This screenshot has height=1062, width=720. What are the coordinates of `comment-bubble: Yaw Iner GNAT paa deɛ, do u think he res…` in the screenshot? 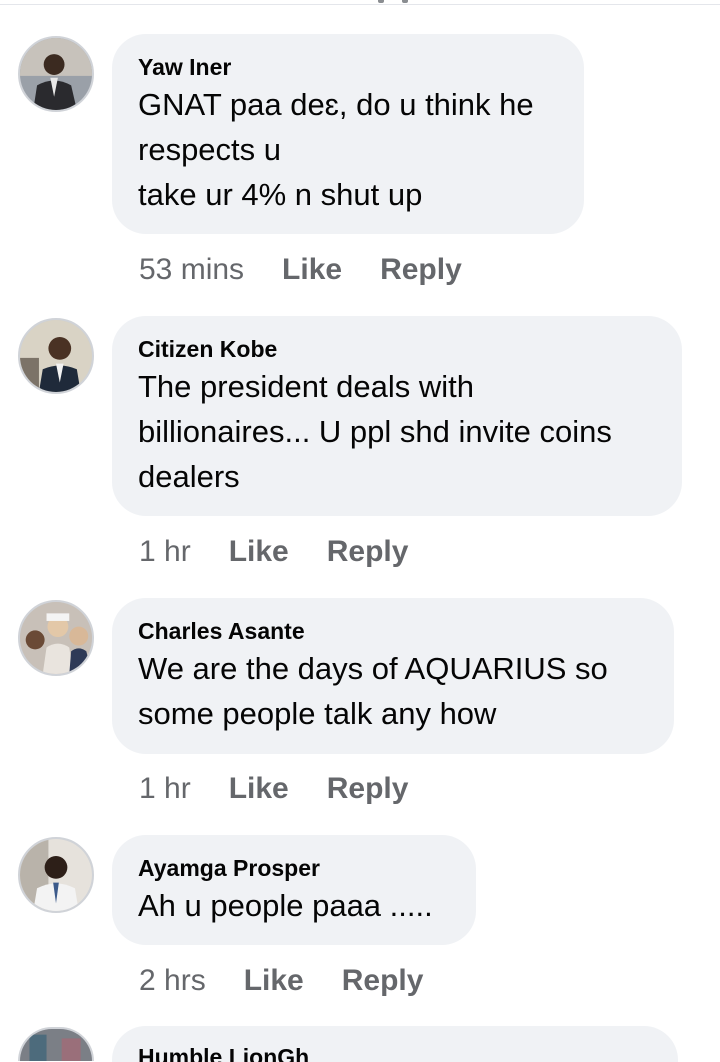 It's located at (348, 134).